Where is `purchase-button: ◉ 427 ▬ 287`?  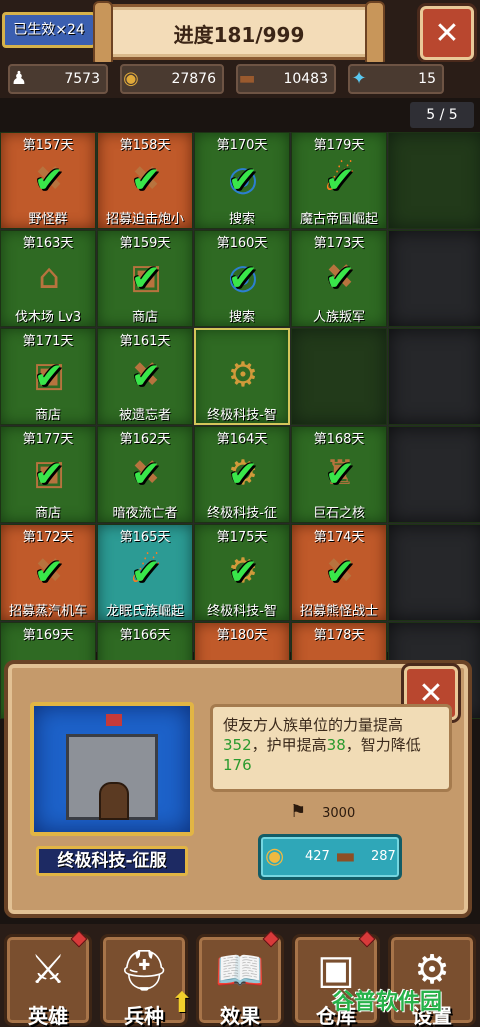 purchase-button: ◉ 427 ▬ 287 is located at coordinates (330, 857).